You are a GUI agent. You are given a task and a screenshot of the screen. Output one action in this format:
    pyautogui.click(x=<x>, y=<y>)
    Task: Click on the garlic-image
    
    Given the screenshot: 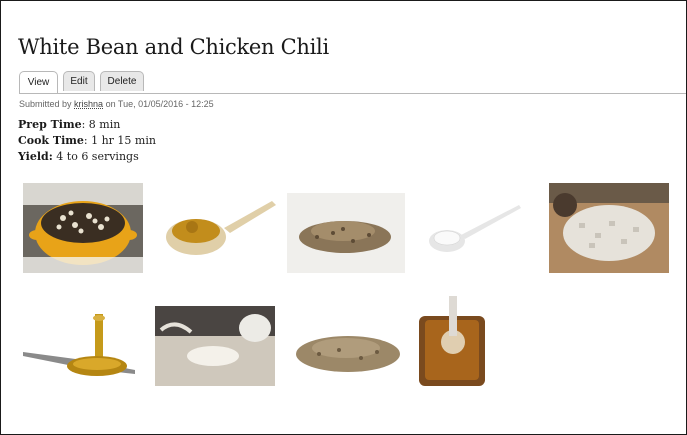 What is the action you would take?
    pyautogui.click(x=215, y=346)
    